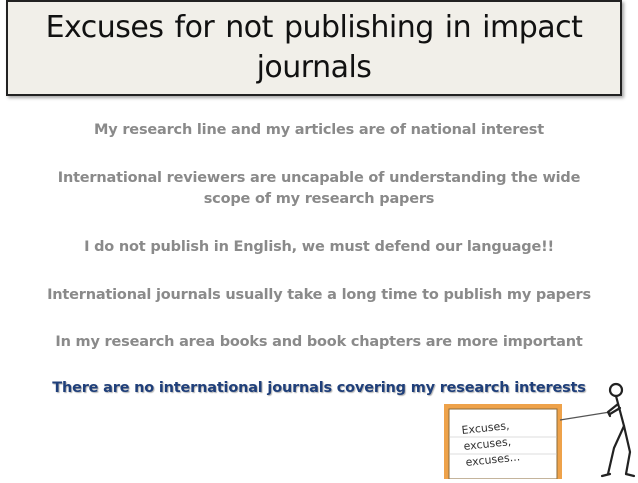 This screenshot has height=483, width=638. What do you see at coordinates (618, 430) in the screenshot?
I see `stick-figure-icon` at bounding box center [618, 430].